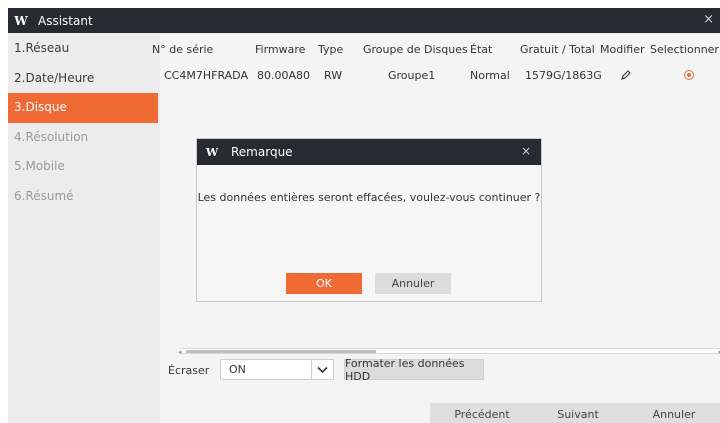  Describe the element at coordinates (324, 283) in the screenshot. I see `dialog-ok-button: OK` at that location.